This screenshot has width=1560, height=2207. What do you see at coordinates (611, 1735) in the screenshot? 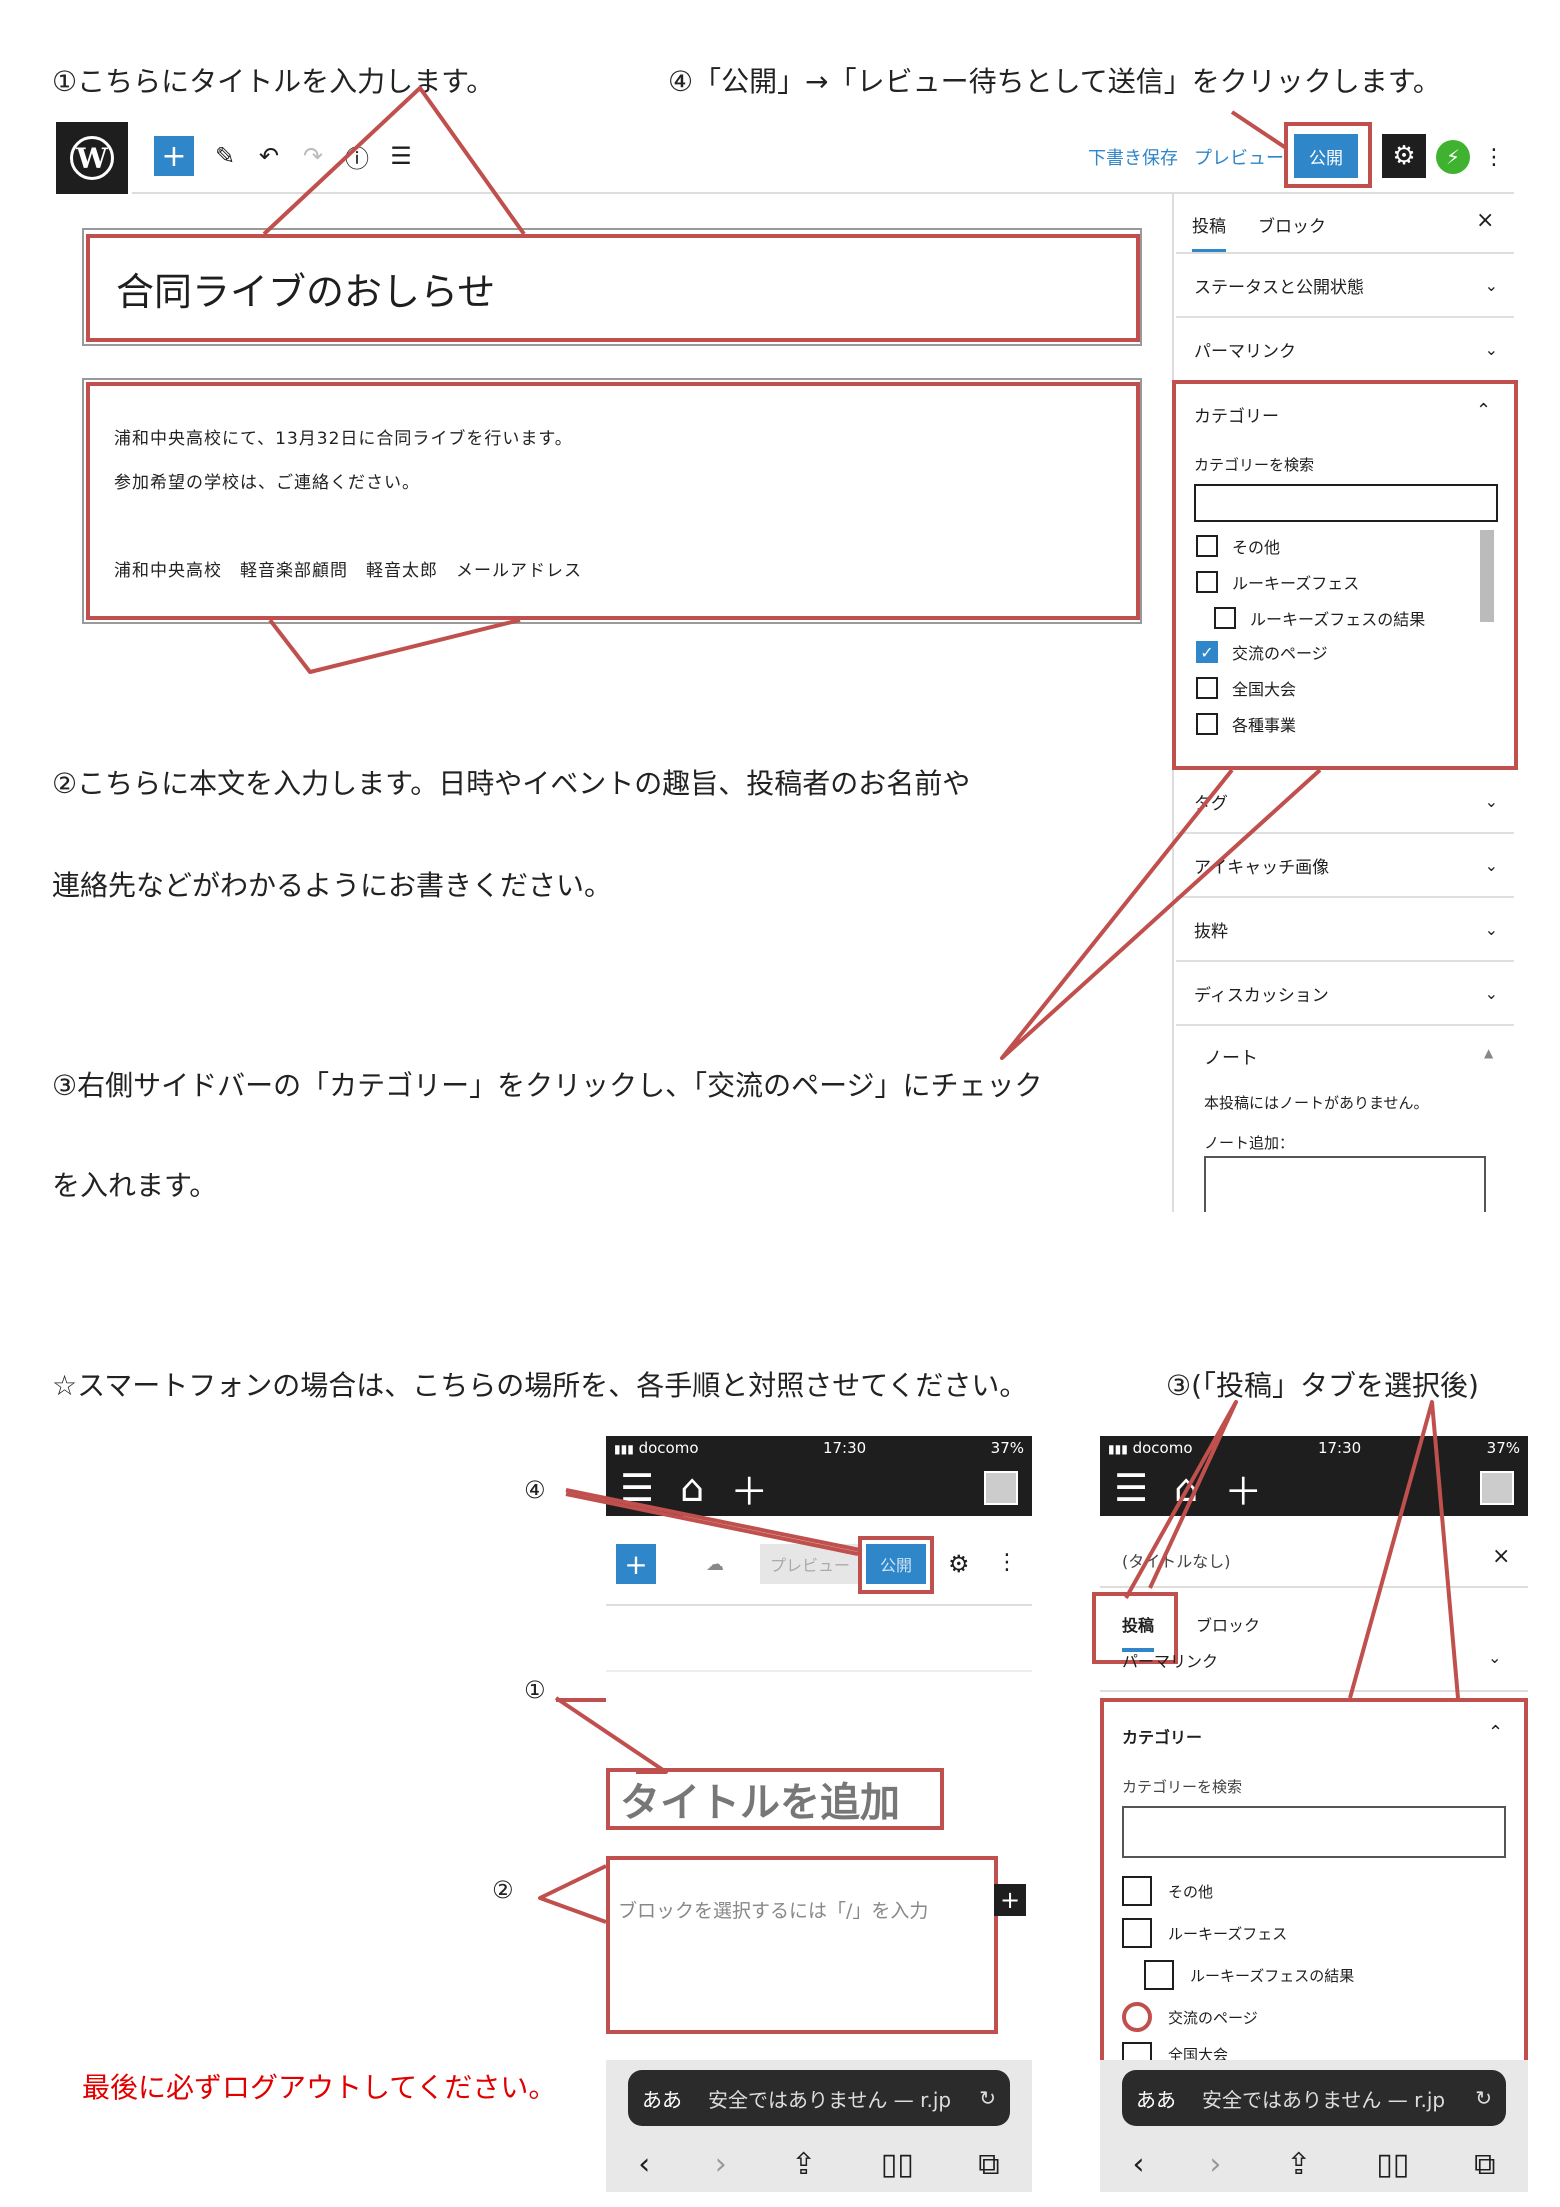
I see `callout-phone-step1` at bounding box center [611, 1735].